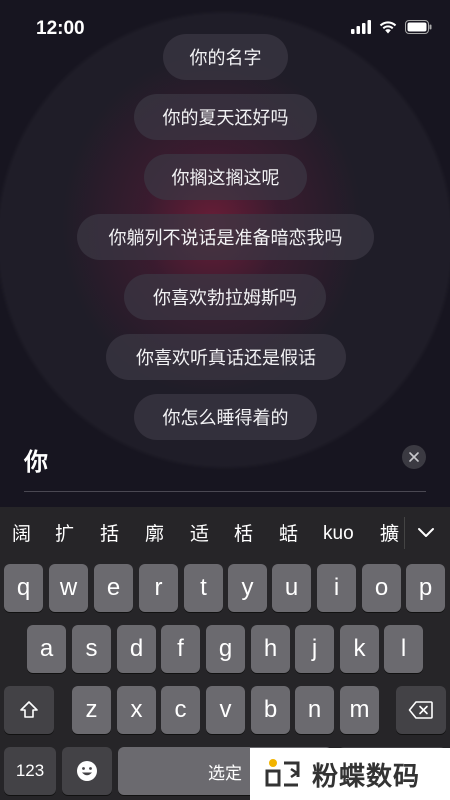 The height and width of the screenshot is (800, 450). Describe the element at coordinates (270, 710) in the screenshot. I see `key-b: b` at that location.